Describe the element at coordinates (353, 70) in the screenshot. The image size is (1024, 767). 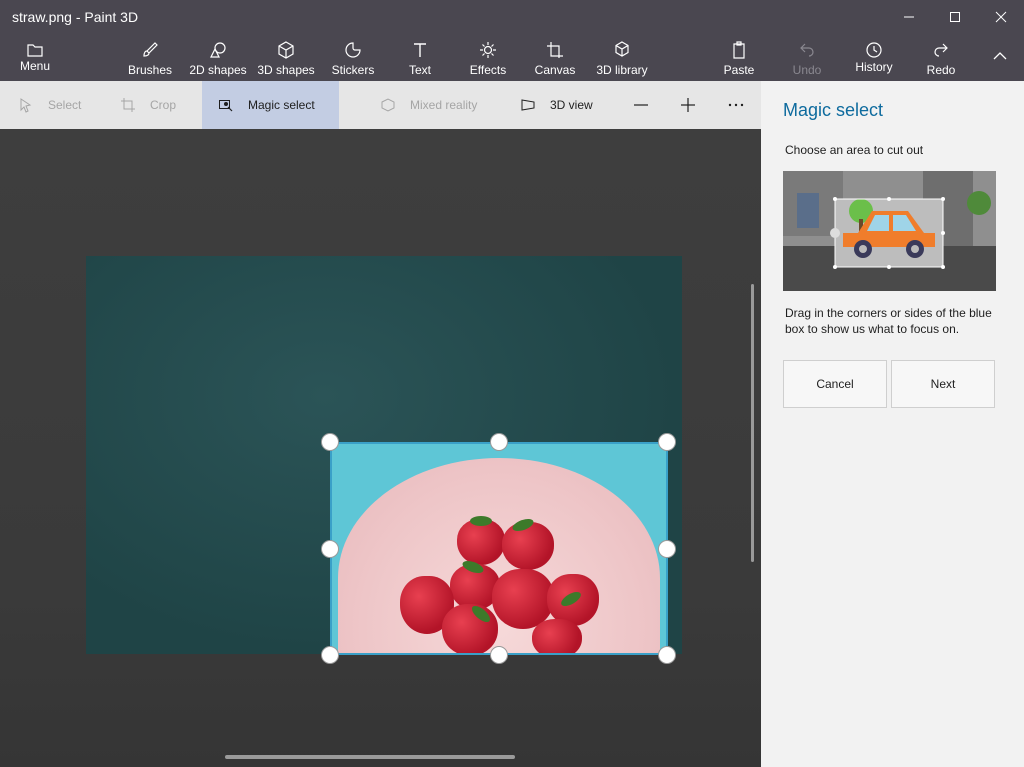
I see `stickers-label: Stickers` at that location.